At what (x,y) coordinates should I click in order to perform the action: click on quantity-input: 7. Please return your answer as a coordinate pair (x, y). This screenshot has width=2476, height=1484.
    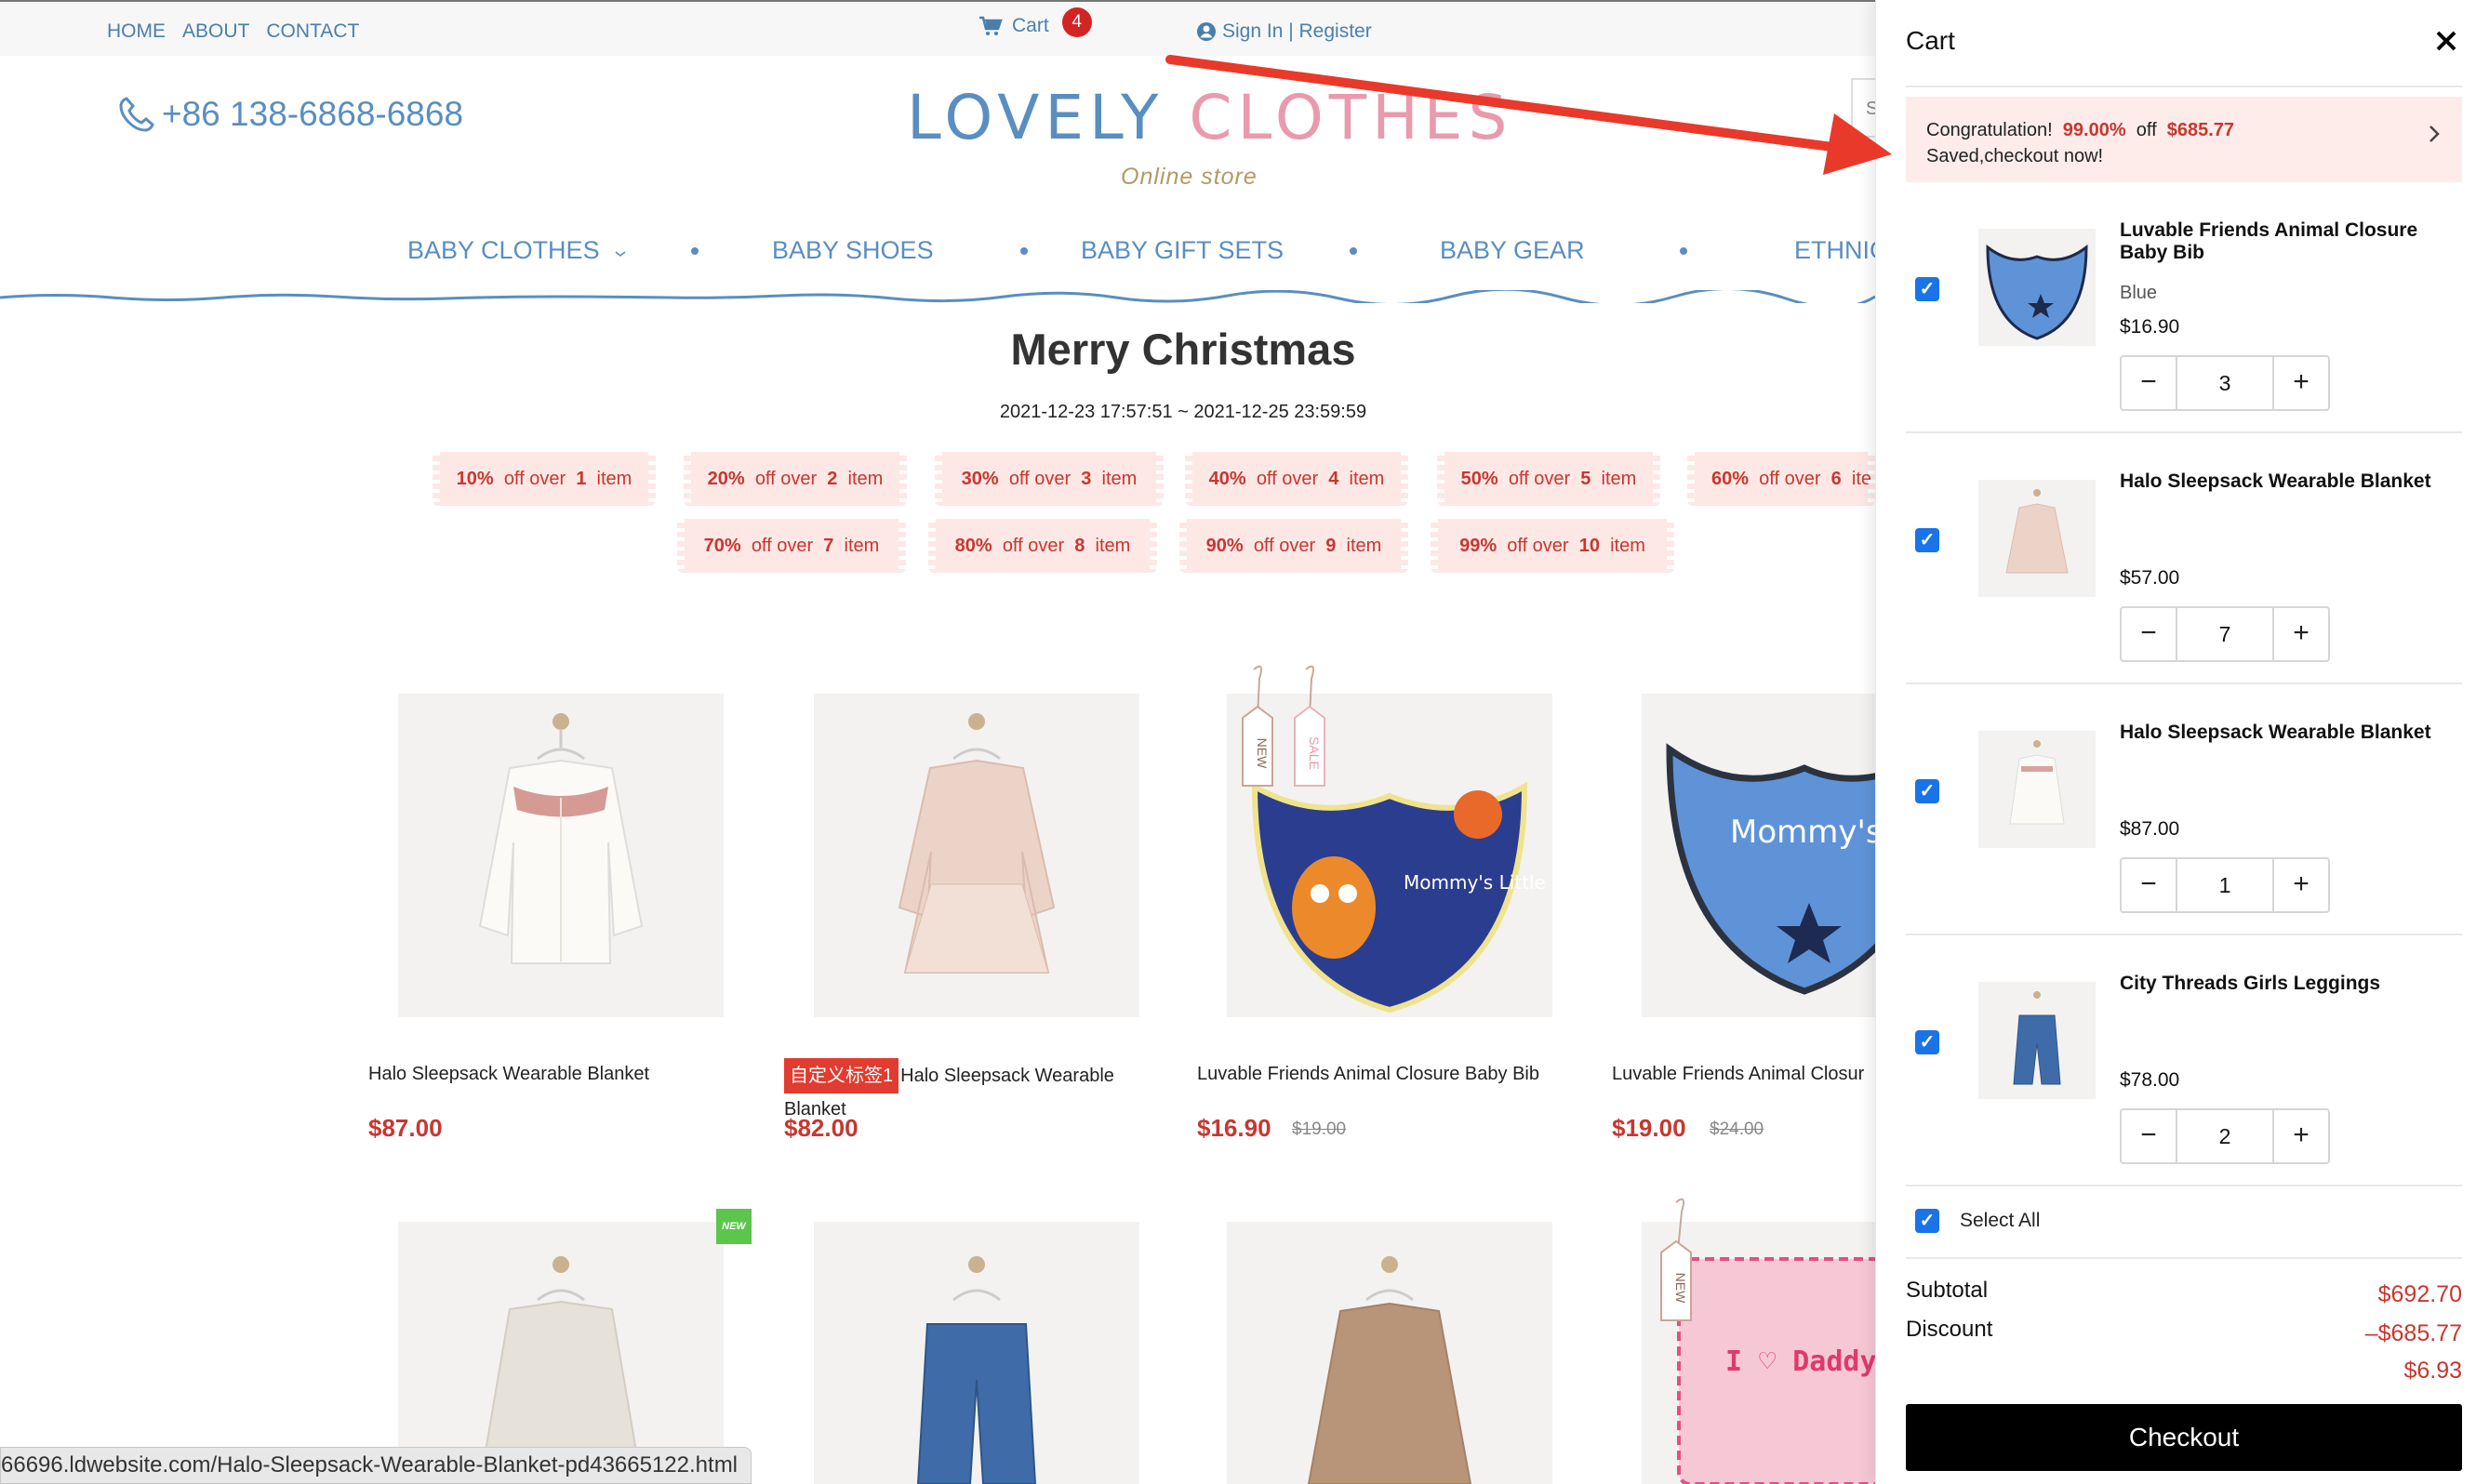
    Looking at the image, I should click on (2225, 634).